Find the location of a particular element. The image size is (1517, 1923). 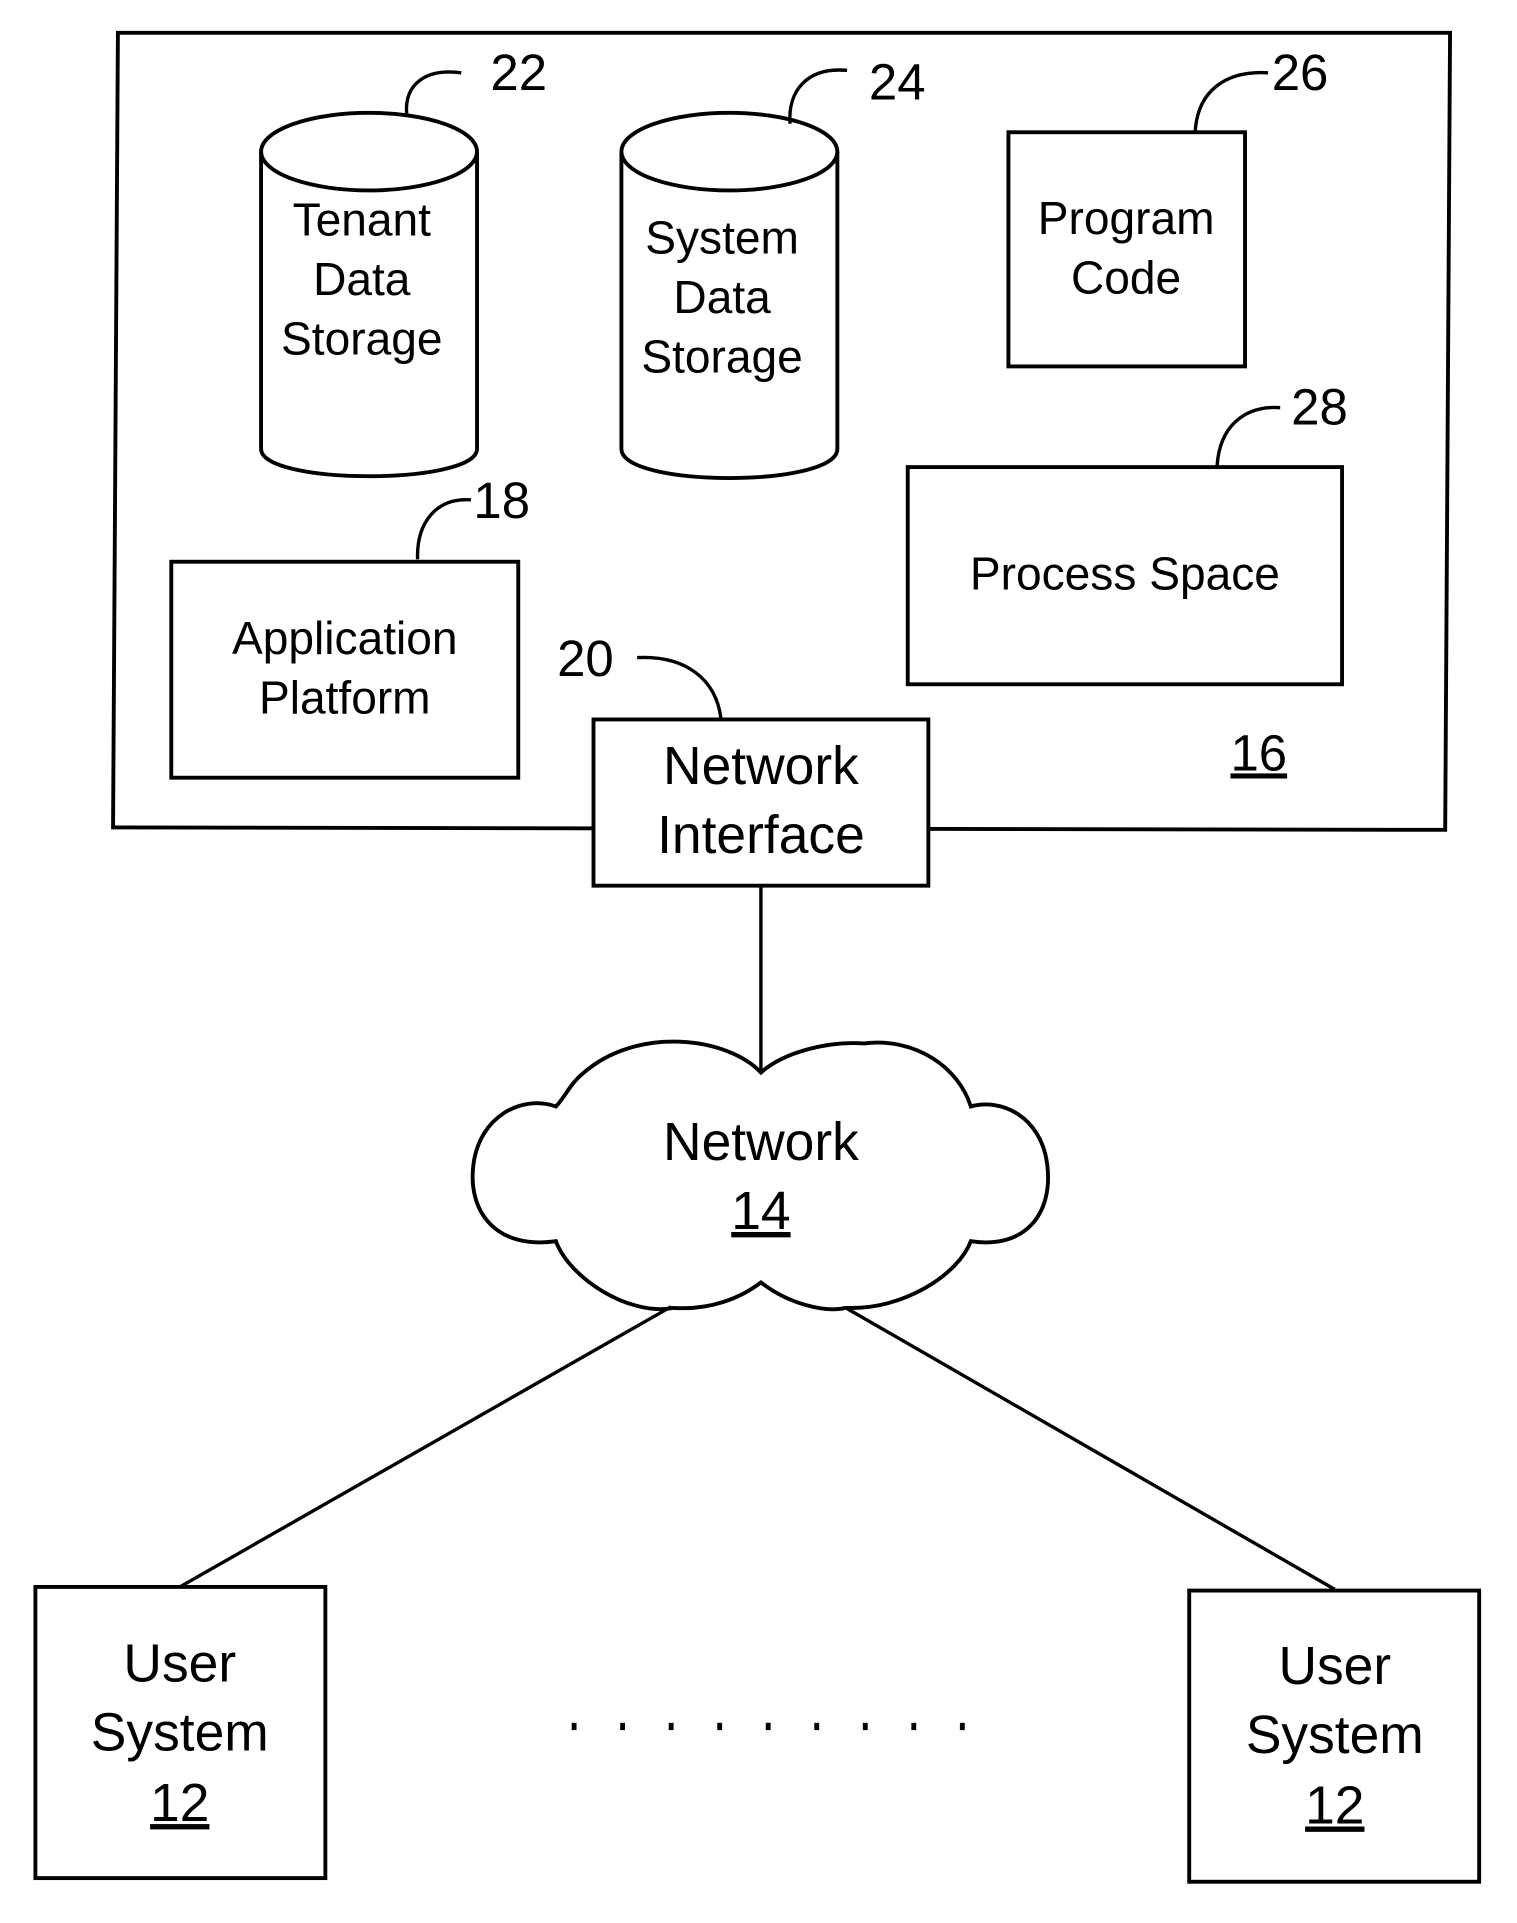

connector-network-to-user-system-right is located at coordinates (1090, 1448).